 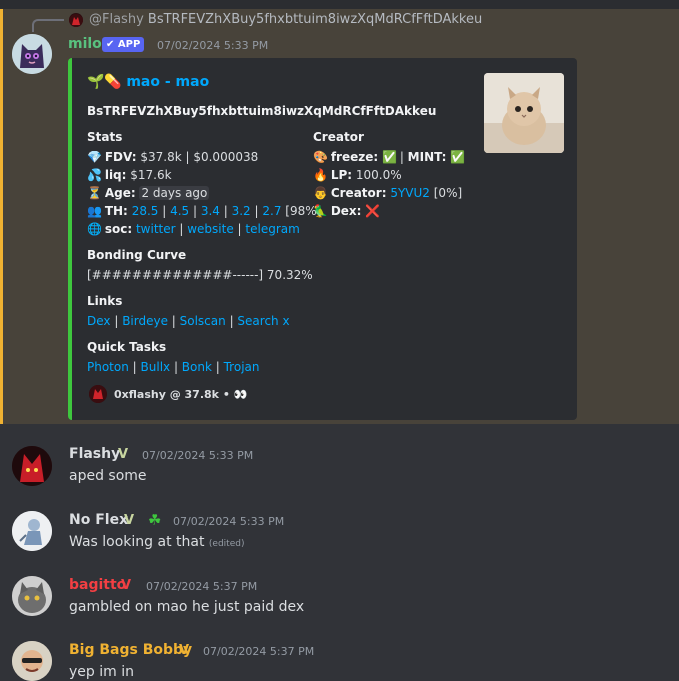 I want to click on liq-label: liq:, so click(x=115, y=175).